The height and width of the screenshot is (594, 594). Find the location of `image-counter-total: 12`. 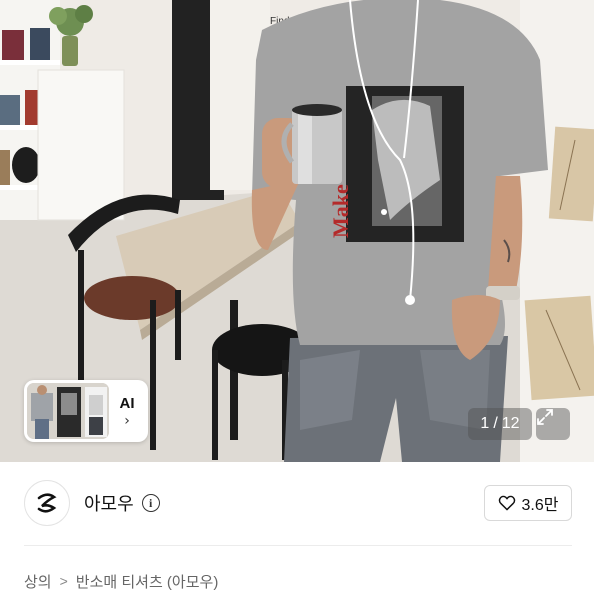

image-counter-total: 12 is located at coordinates (510, 423).